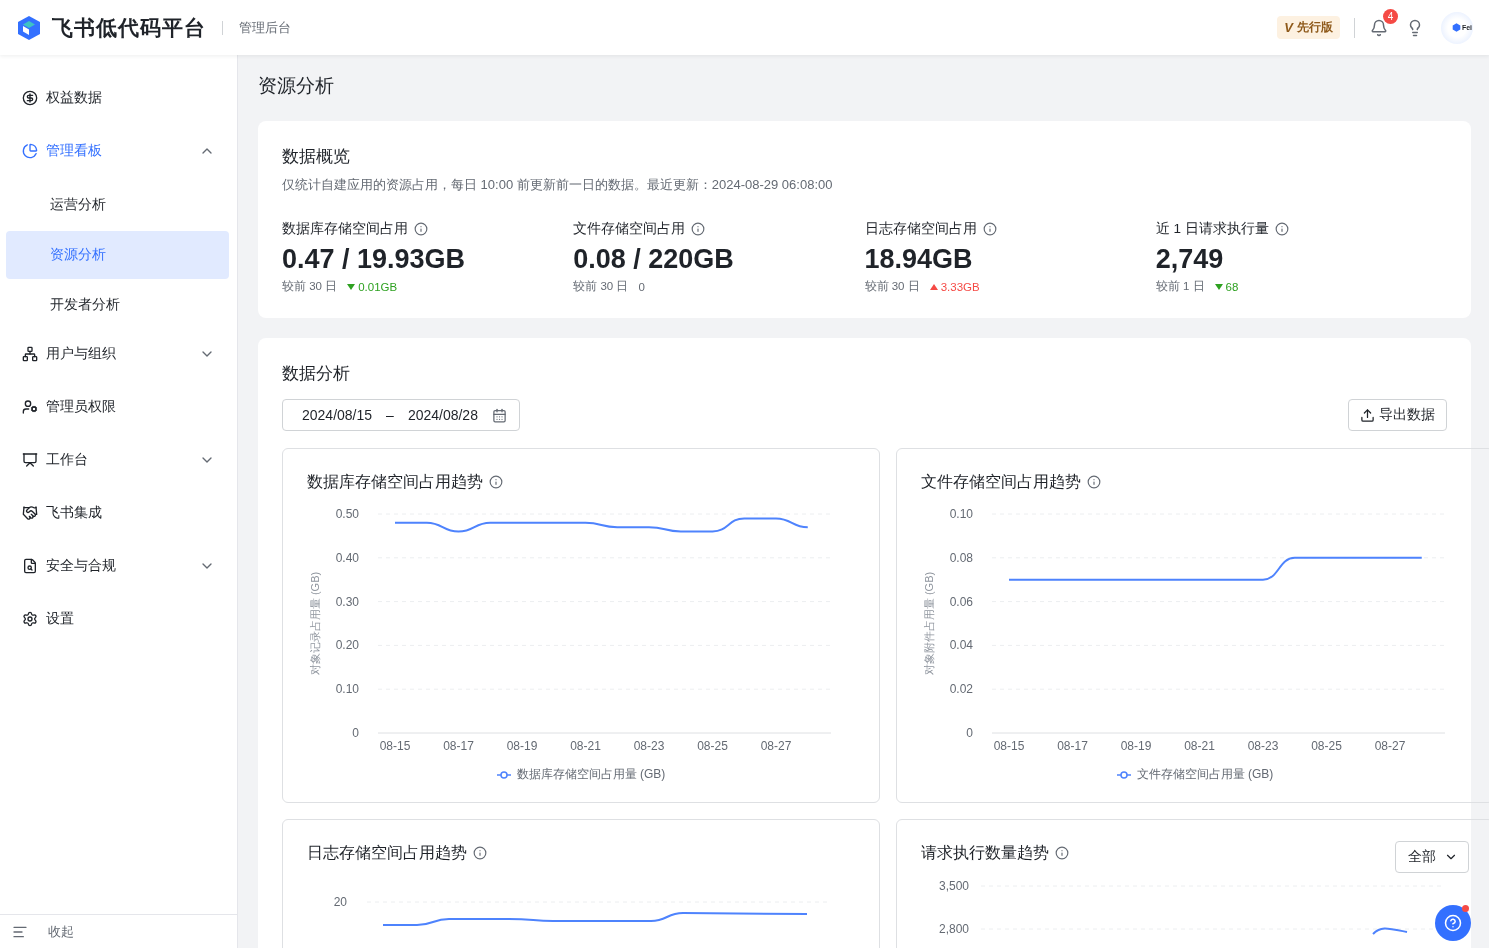  What do you see at coordinates (1397, 415) in the screenshot?
I see `export-button: 导出数据` at bounding box center [1397, 415].